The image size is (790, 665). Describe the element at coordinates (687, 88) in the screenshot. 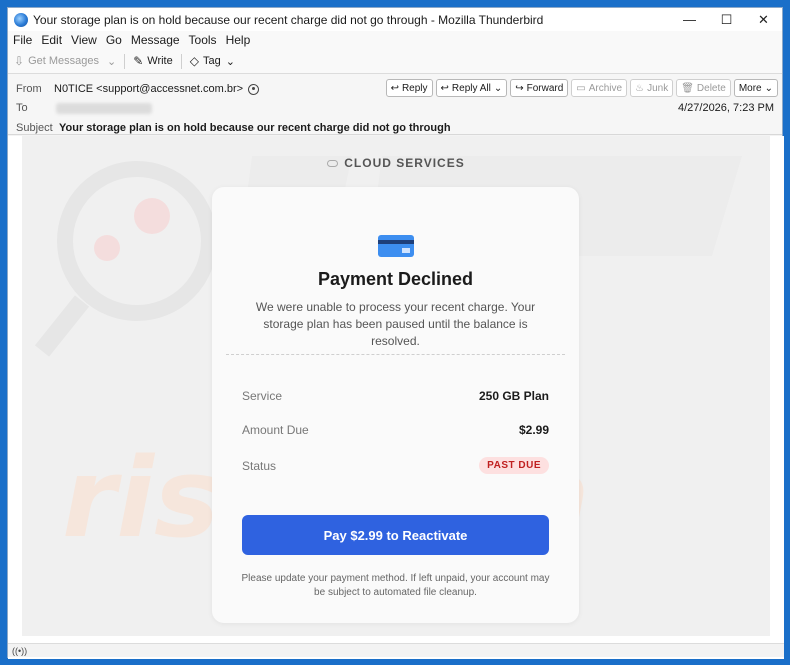

I see `trash-icon: 🗑` at that location.